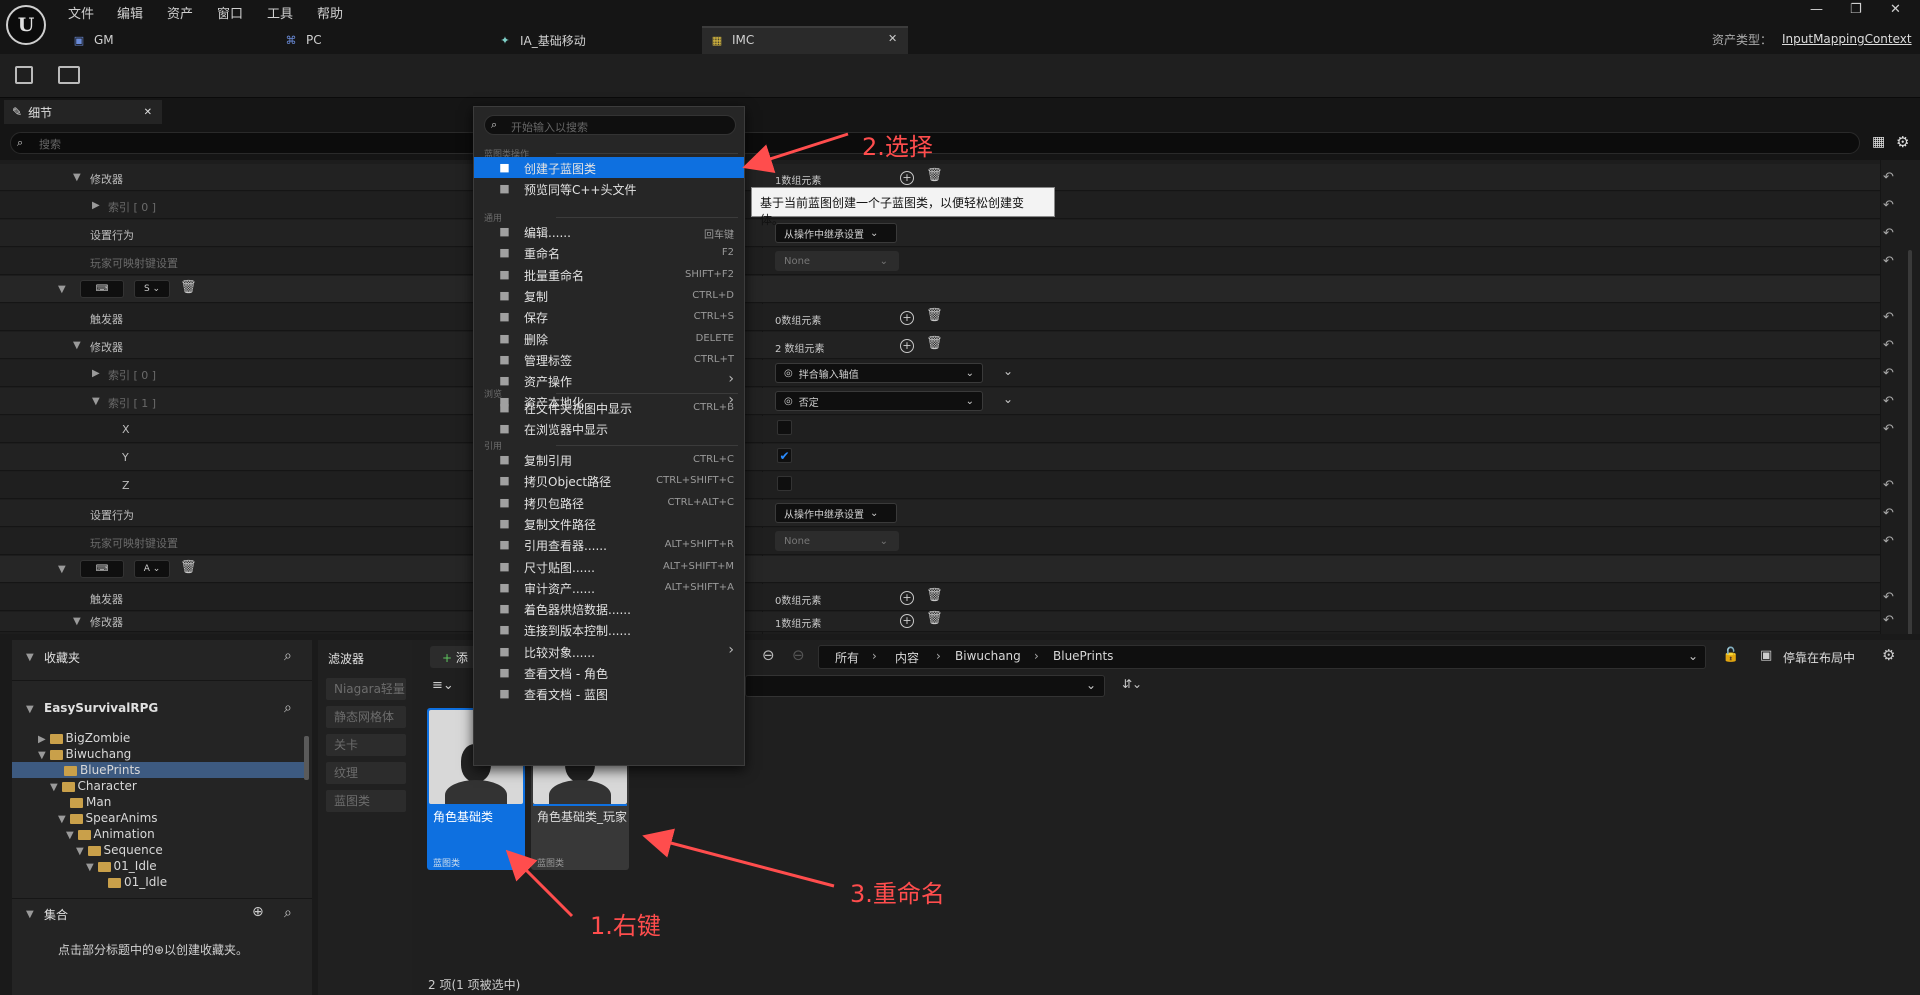 The image size is (1920, 995). What do you see at coordinates (609, 167) in the screenshot?
I see `menu-item: ■ 创建子蓝图类` at bounding box center [609, 167].